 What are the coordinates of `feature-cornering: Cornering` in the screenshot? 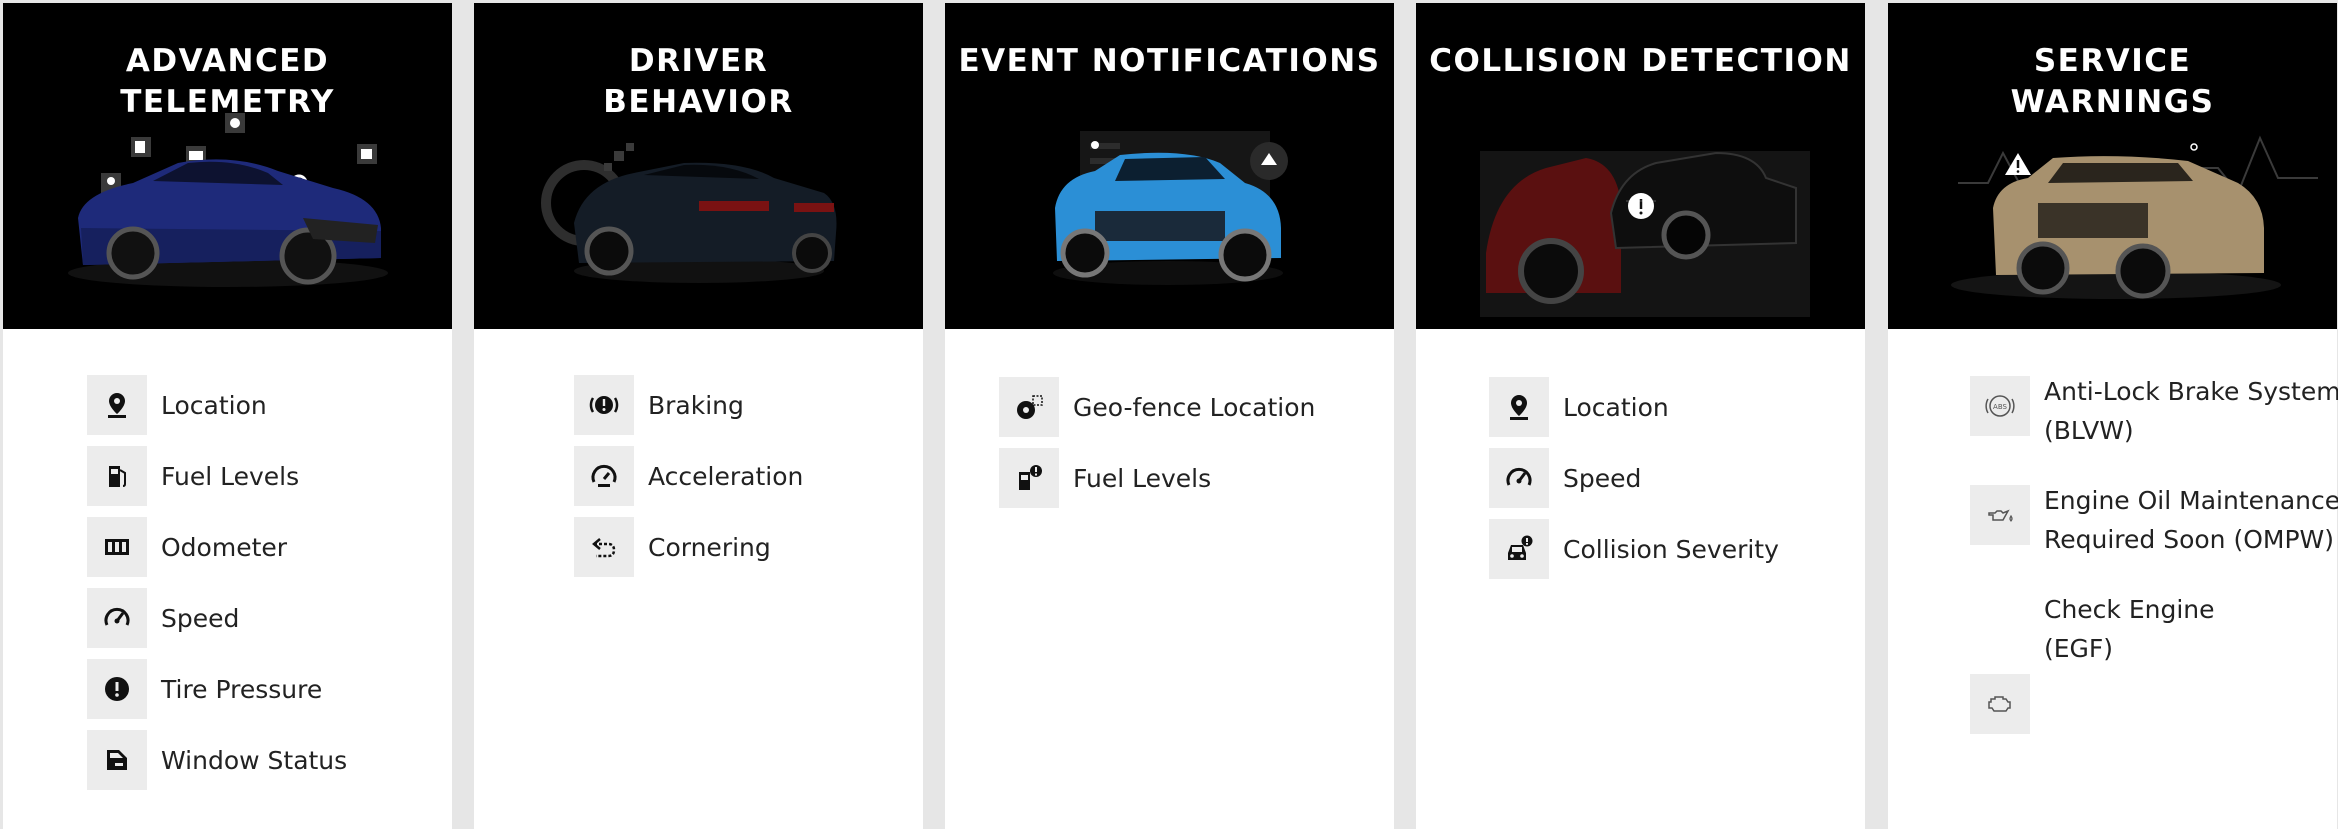 It's located at (672, 547).